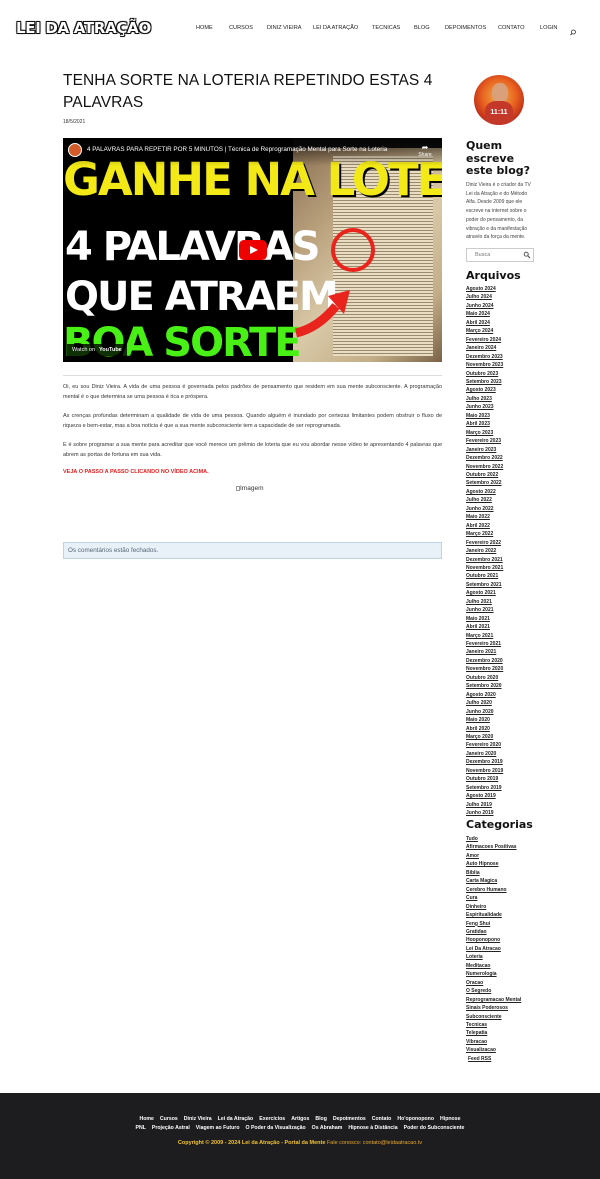  What do you see at coordinates (484, 805) in the screenshot?
I see `archive-link: Julho 2019` at bounding box center [484, 805].